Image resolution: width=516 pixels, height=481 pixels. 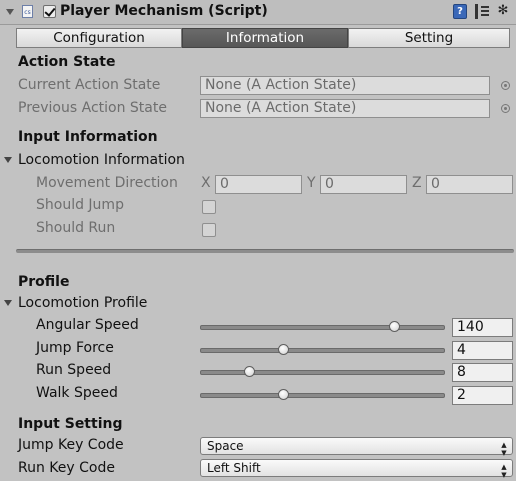 I want to click on current-action-state-field: None (A Action State), so click(x=345, y=85).